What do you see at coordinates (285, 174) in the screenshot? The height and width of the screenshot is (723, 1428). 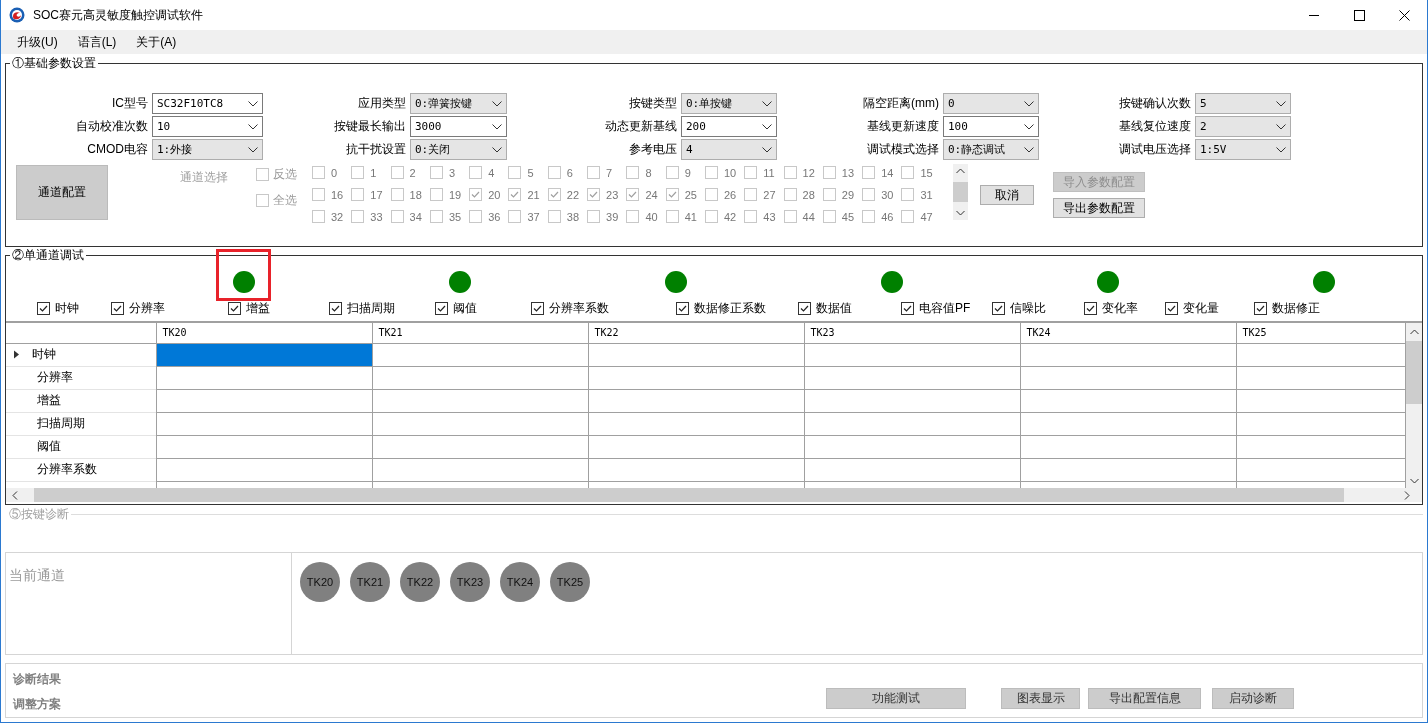 I see `checkbox-label: 反选` at bounding box center [285, 174].